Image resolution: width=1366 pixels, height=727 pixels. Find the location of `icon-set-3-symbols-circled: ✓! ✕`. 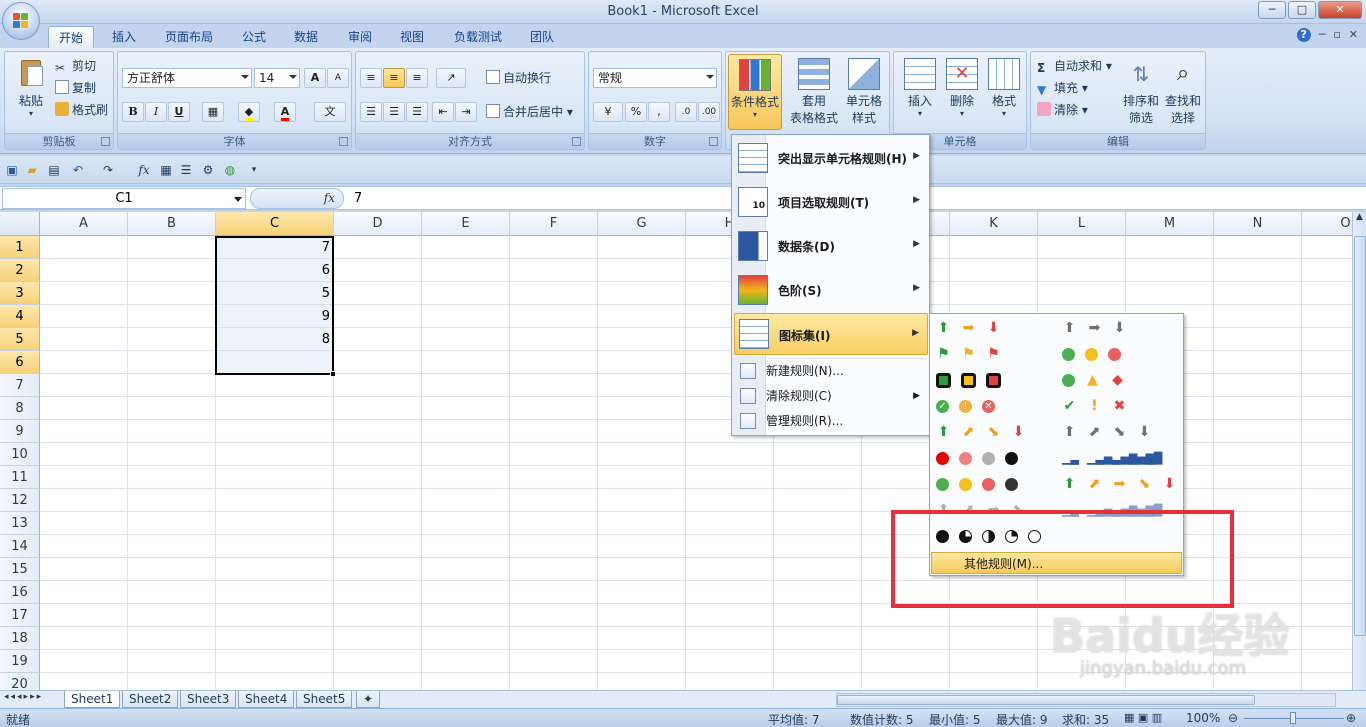

icon-set-3-symbols-circled: ✓! ✕ is located at coordinates (965, 406).